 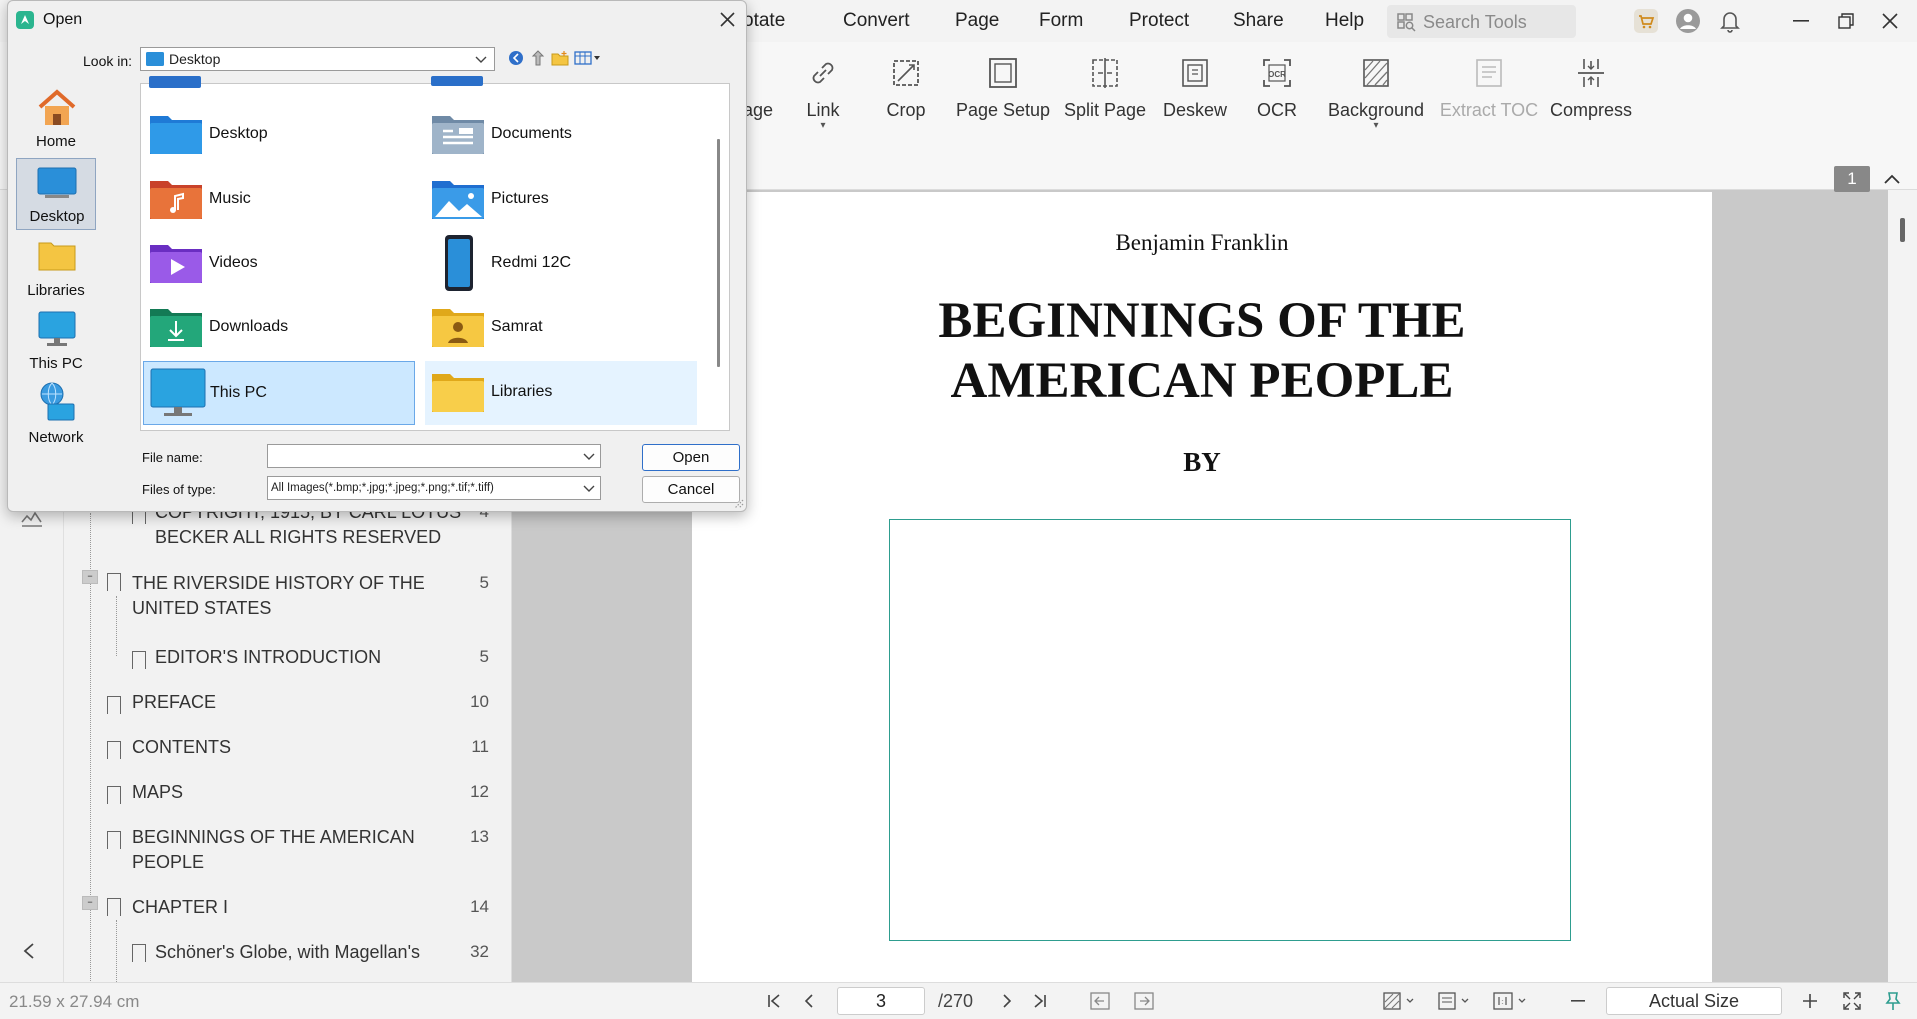 What do you see at coordinates (63, 19) in the screenshot?
I see `dialog-title: Open` at bounding box center [63, 19].